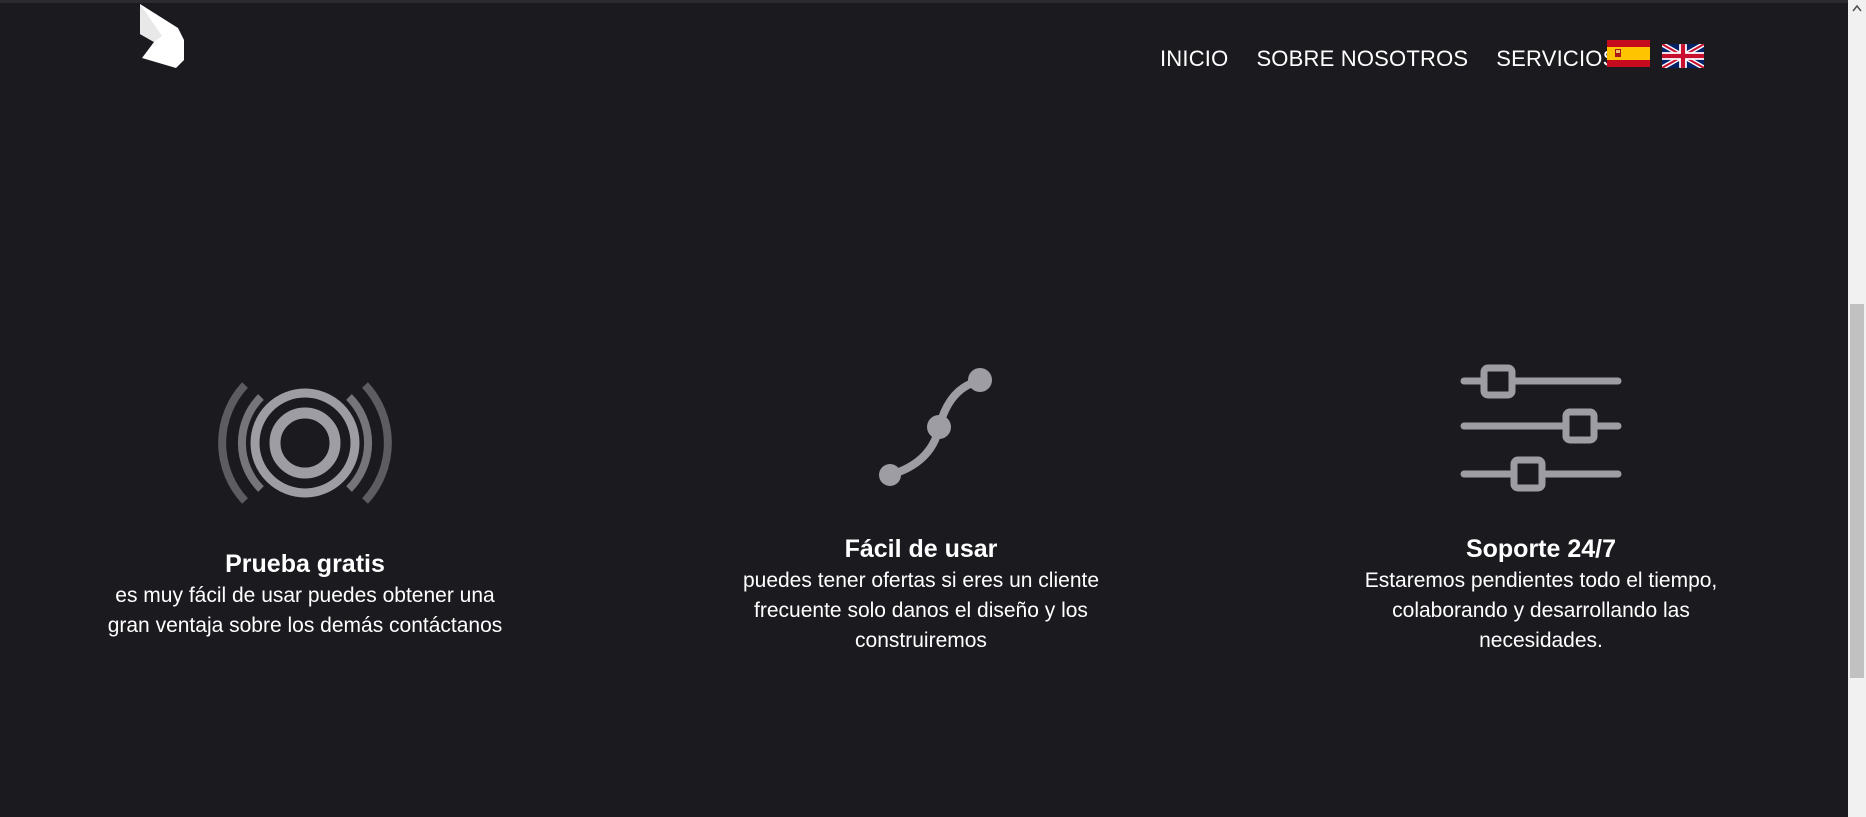 The image size is (1866, 817). I want to click on nav-sobre-nosotros: SOBRE NOSOTROS, so click(1362, 59).